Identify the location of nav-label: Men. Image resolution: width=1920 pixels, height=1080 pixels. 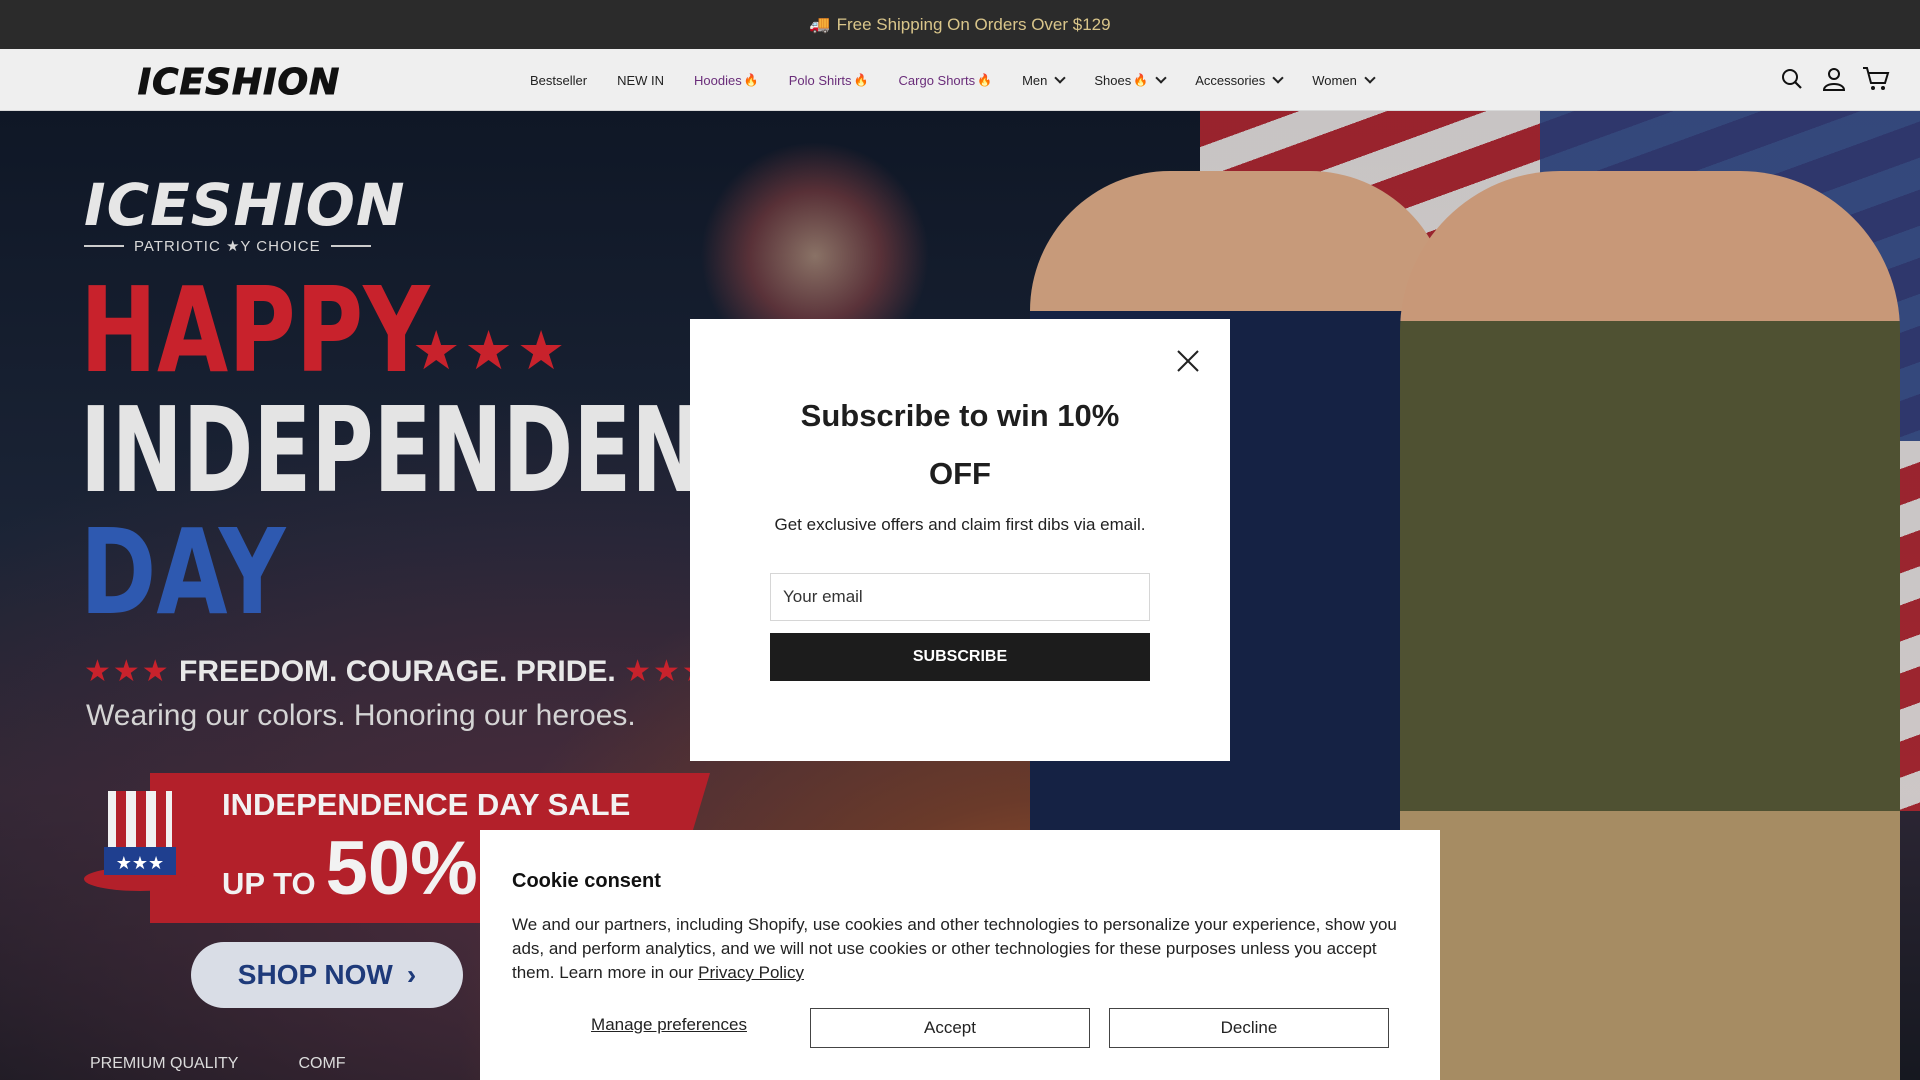
(1035, 80).